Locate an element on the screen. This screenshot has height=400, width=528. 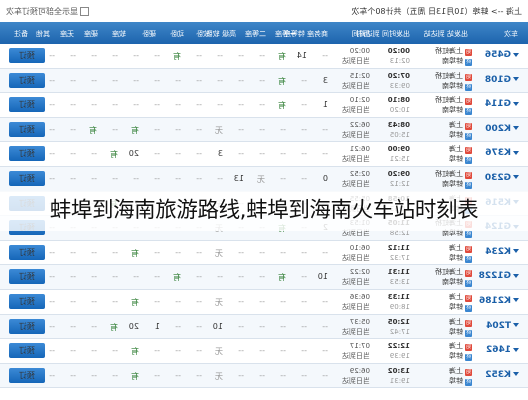
train-number-link: K352 is located at coordinates (502, 375).